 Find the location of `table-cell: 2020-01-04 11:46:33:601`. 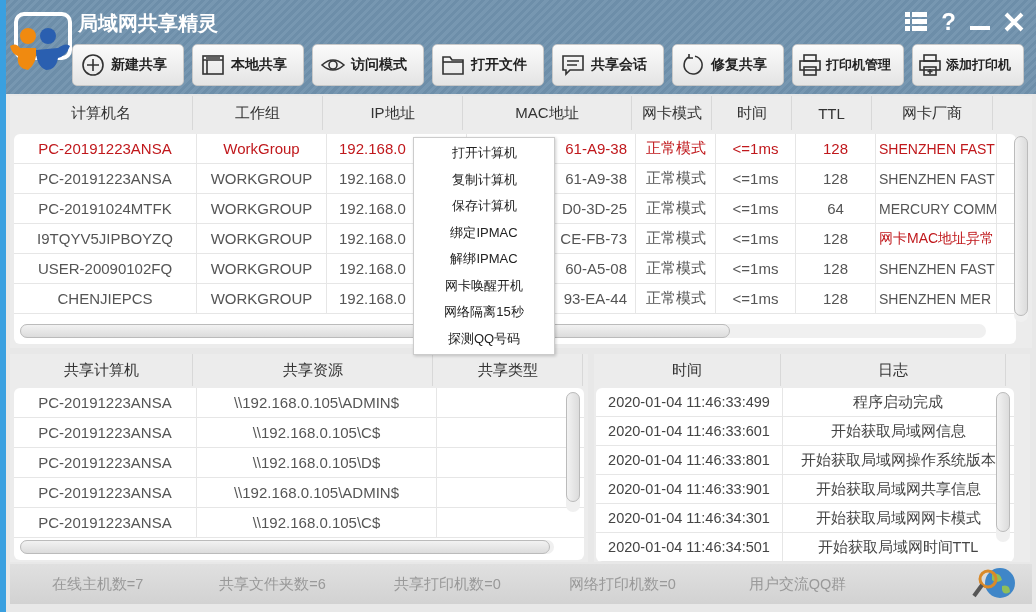

table-cell: 2020-01-04 11:46:33:601 is located at coordinates (689, 431).